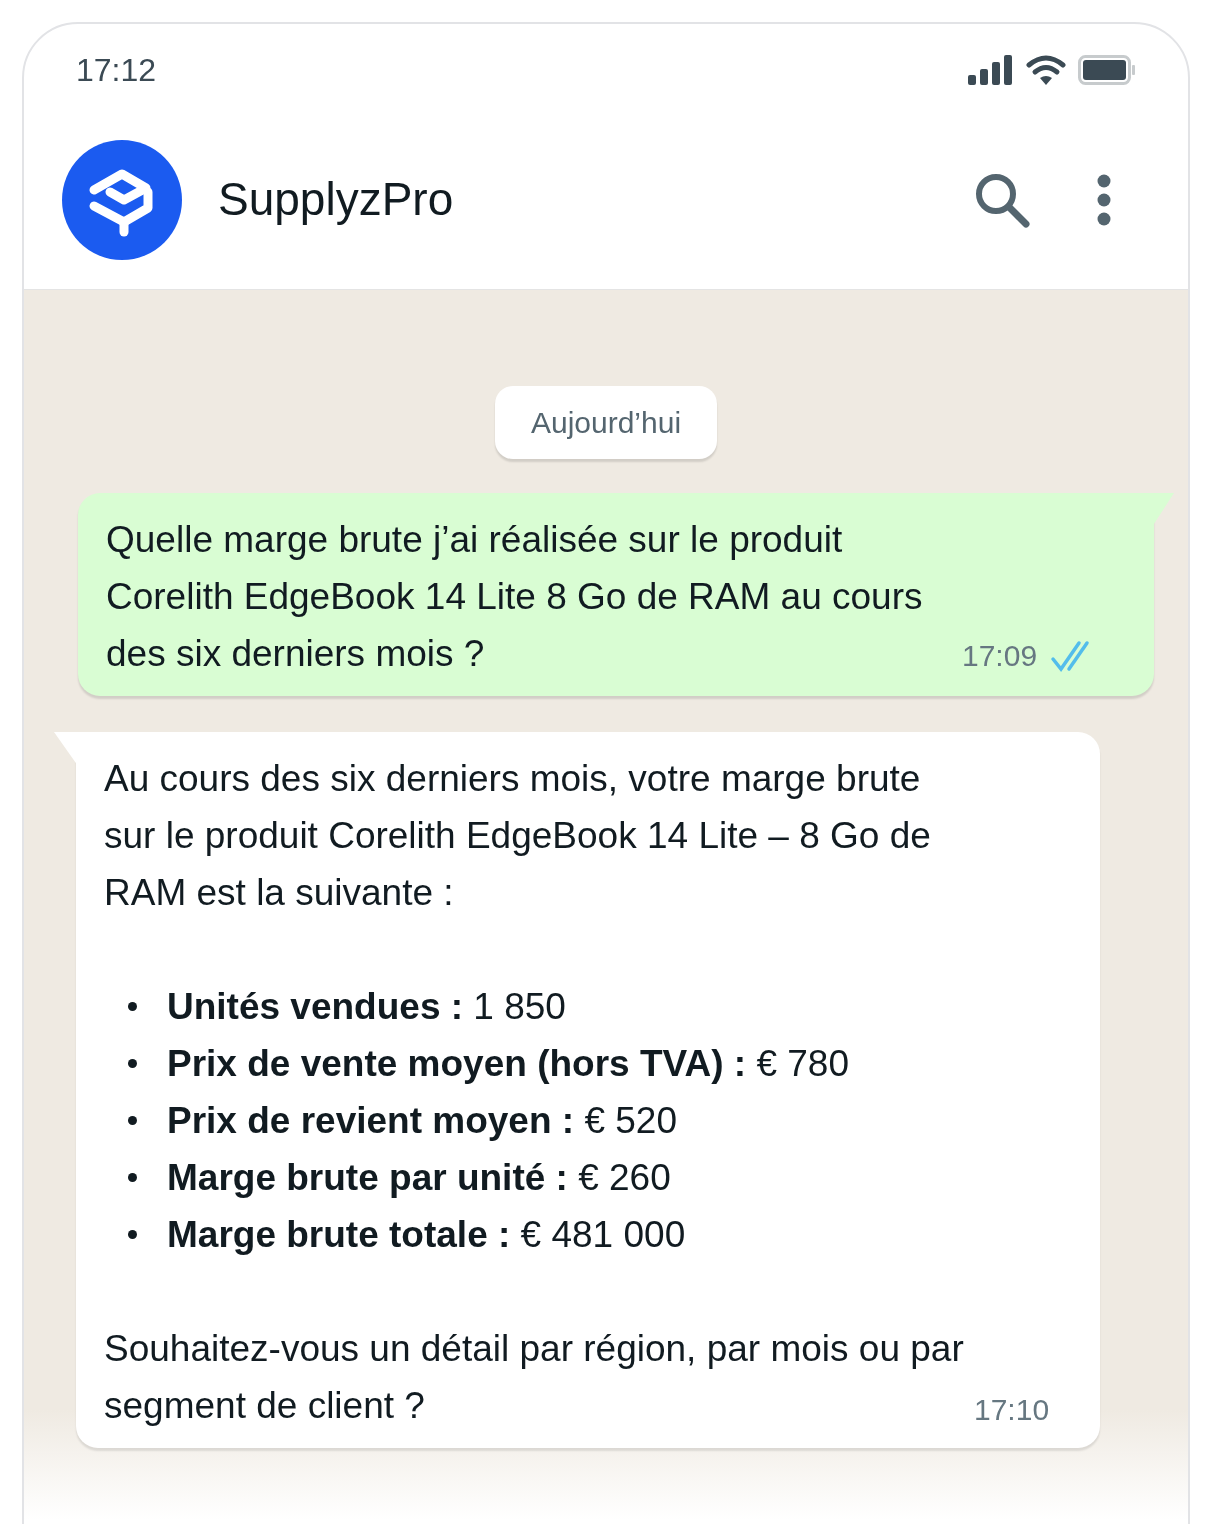 The height and width of the screenshot is (1524, 1212). Describe the element at coordinates (508, 1064) in the screenshot. I see `list-item-text: Prix de vente moyen (hors TVA) : € 780` at that location.